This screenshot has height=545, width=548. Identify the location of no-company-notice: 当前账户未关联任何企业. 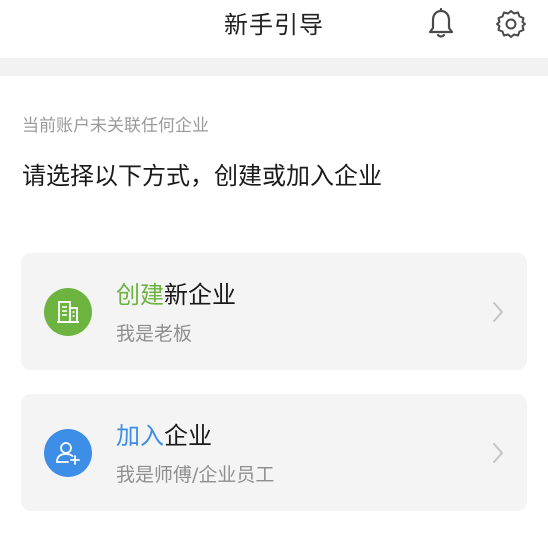
(115, 126).